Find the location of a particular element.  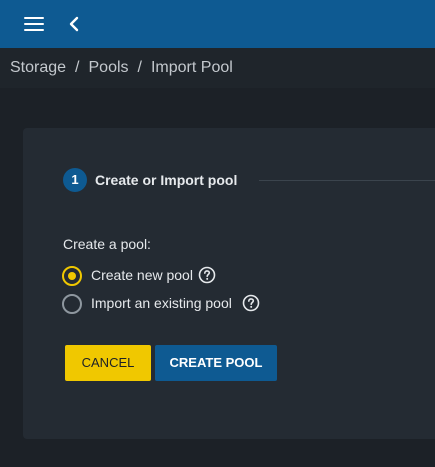

create-pool-label: Create a pool: is located at coordinates (107, 244).